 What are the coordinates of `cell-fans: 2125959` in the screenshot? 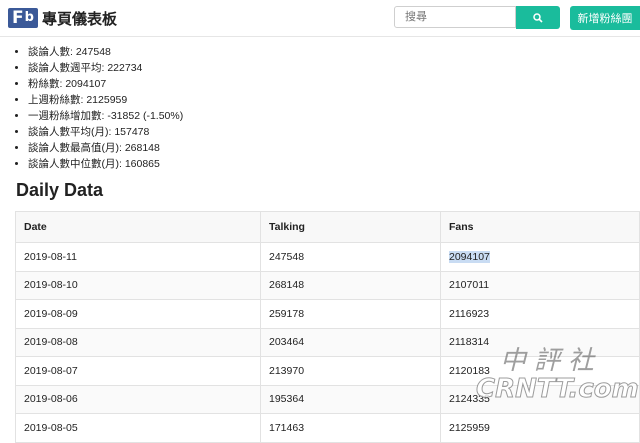 It's located at (540, 428).